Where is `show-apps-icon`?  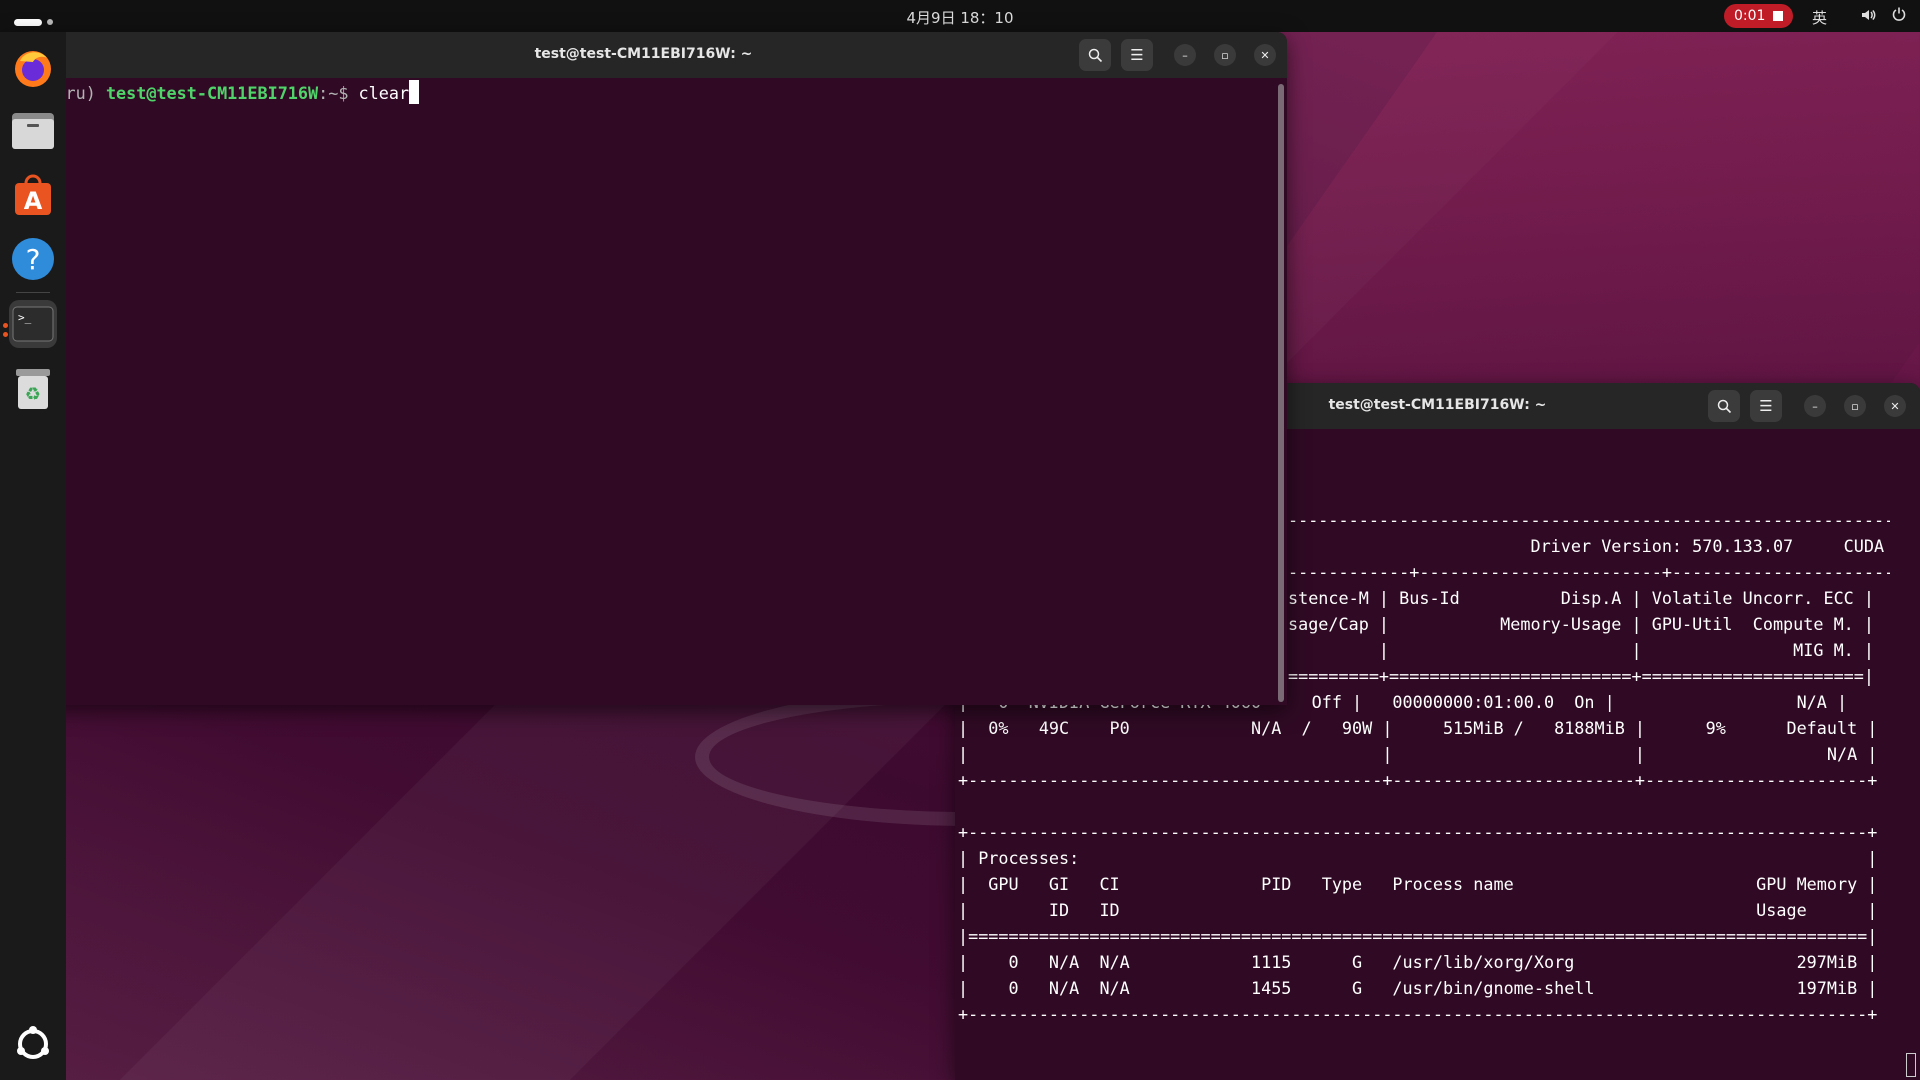 show-apps-icon is located at coordinates (33, 1044).